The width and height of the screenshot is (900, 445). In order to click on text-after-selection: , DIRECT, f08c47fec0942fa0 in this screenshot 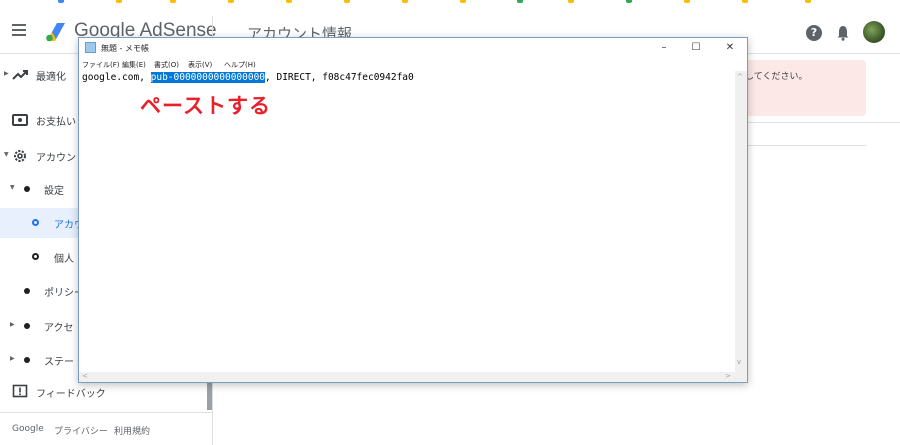, I will do `click(339, 77)`.